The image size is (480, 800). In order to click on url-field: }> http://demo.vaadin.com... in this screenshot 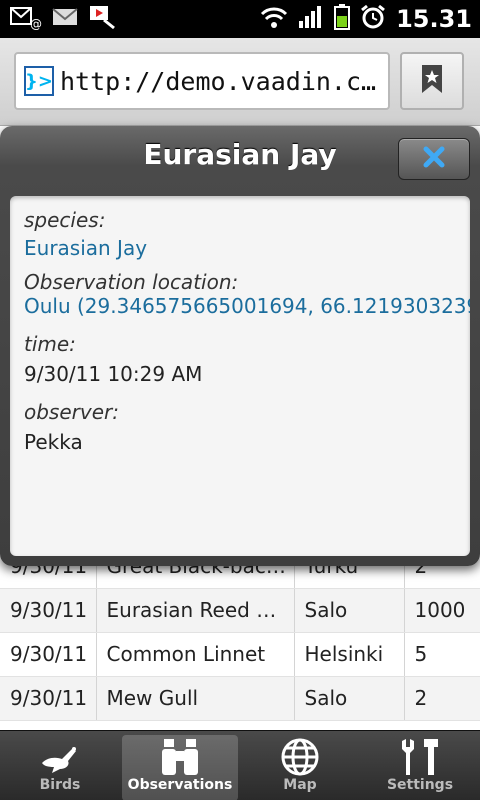, I will do `click(202, 81)`.